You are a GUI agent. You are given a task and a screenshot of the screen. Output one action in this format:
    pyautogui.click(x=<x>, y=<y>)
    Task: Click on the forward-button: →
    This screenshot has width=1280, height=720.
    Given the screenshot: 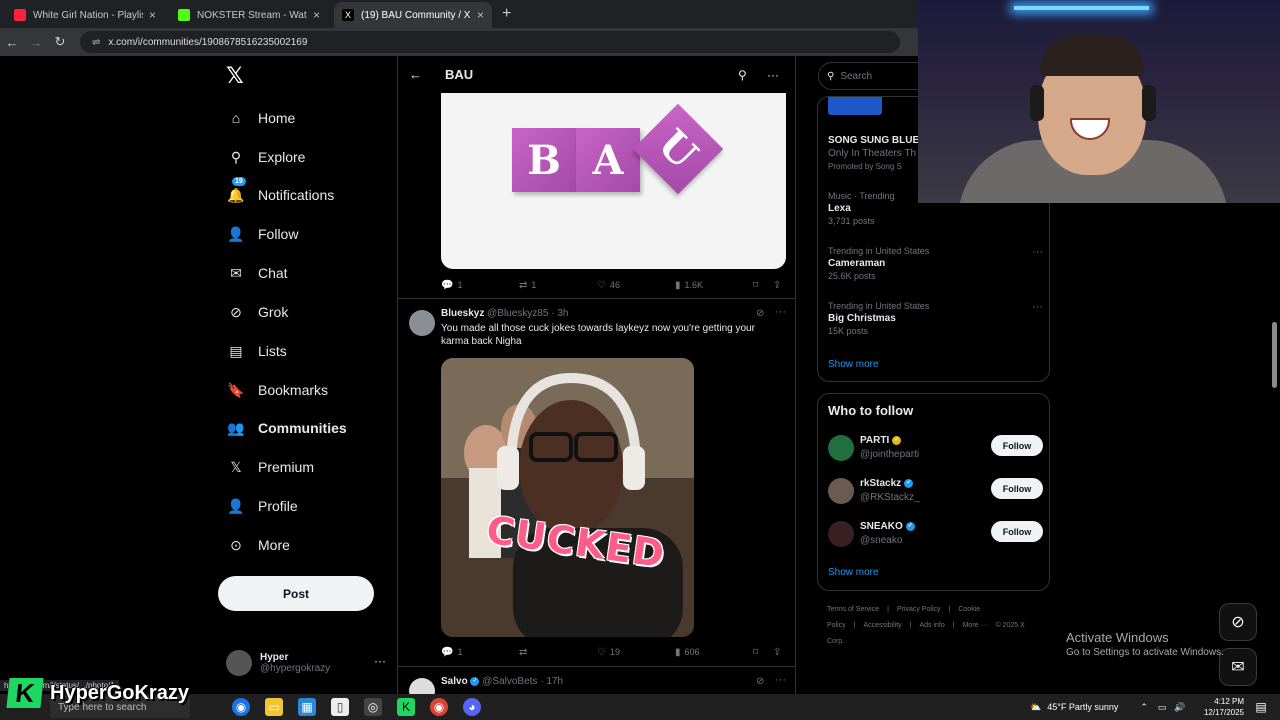 What is the action you would take?
    pyautogui.click(x=36, y=42)
    